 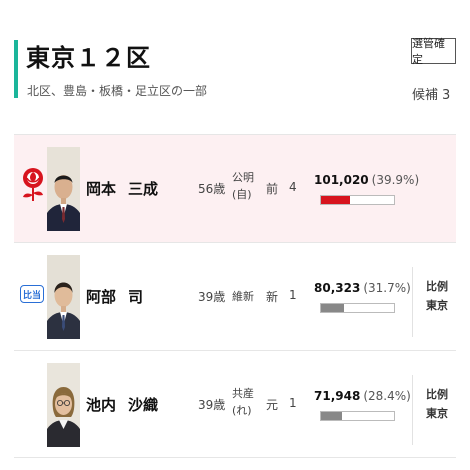 I want to click on party-line: 共産, so click(x=243, y=393).